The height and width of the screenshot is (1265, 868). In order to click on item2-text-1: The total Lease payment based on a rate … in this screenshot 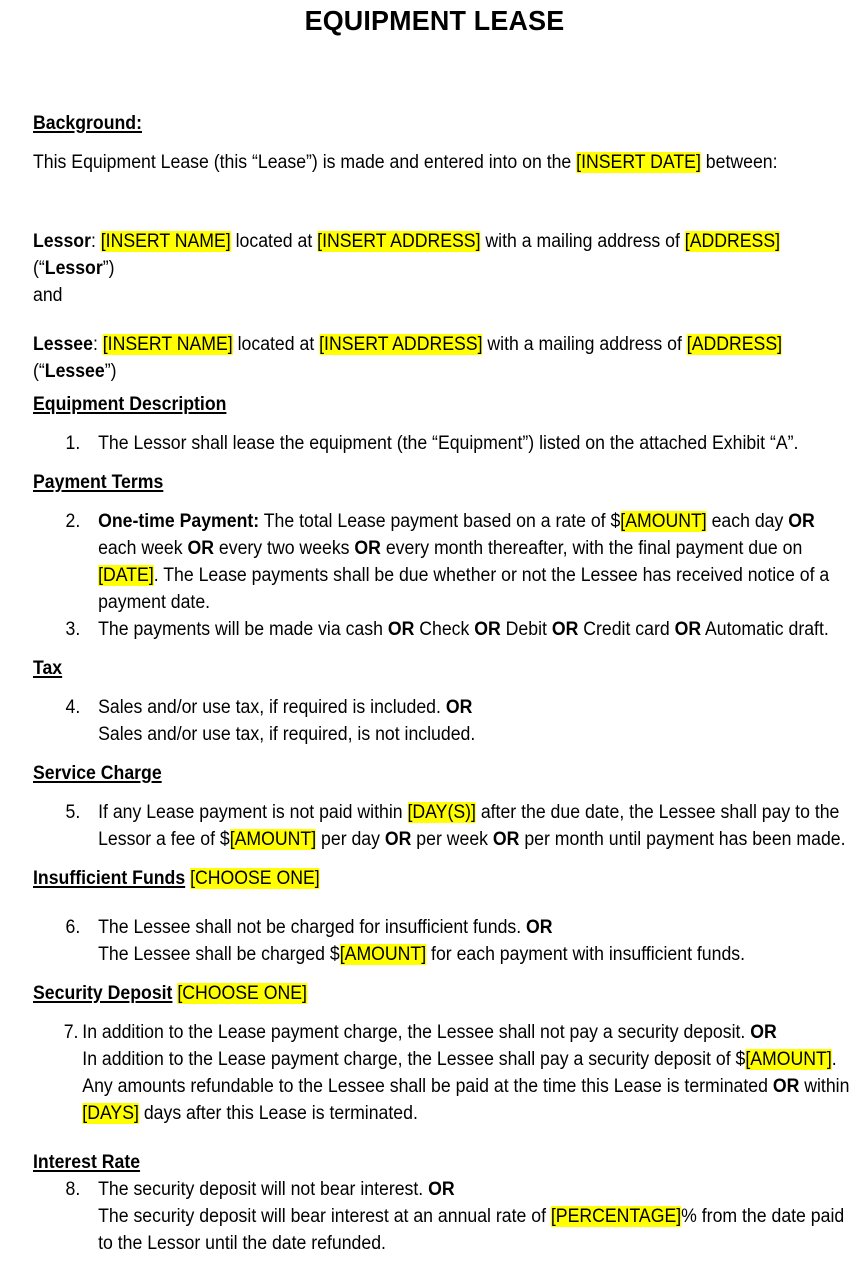, I will do `click(440, 521)`.